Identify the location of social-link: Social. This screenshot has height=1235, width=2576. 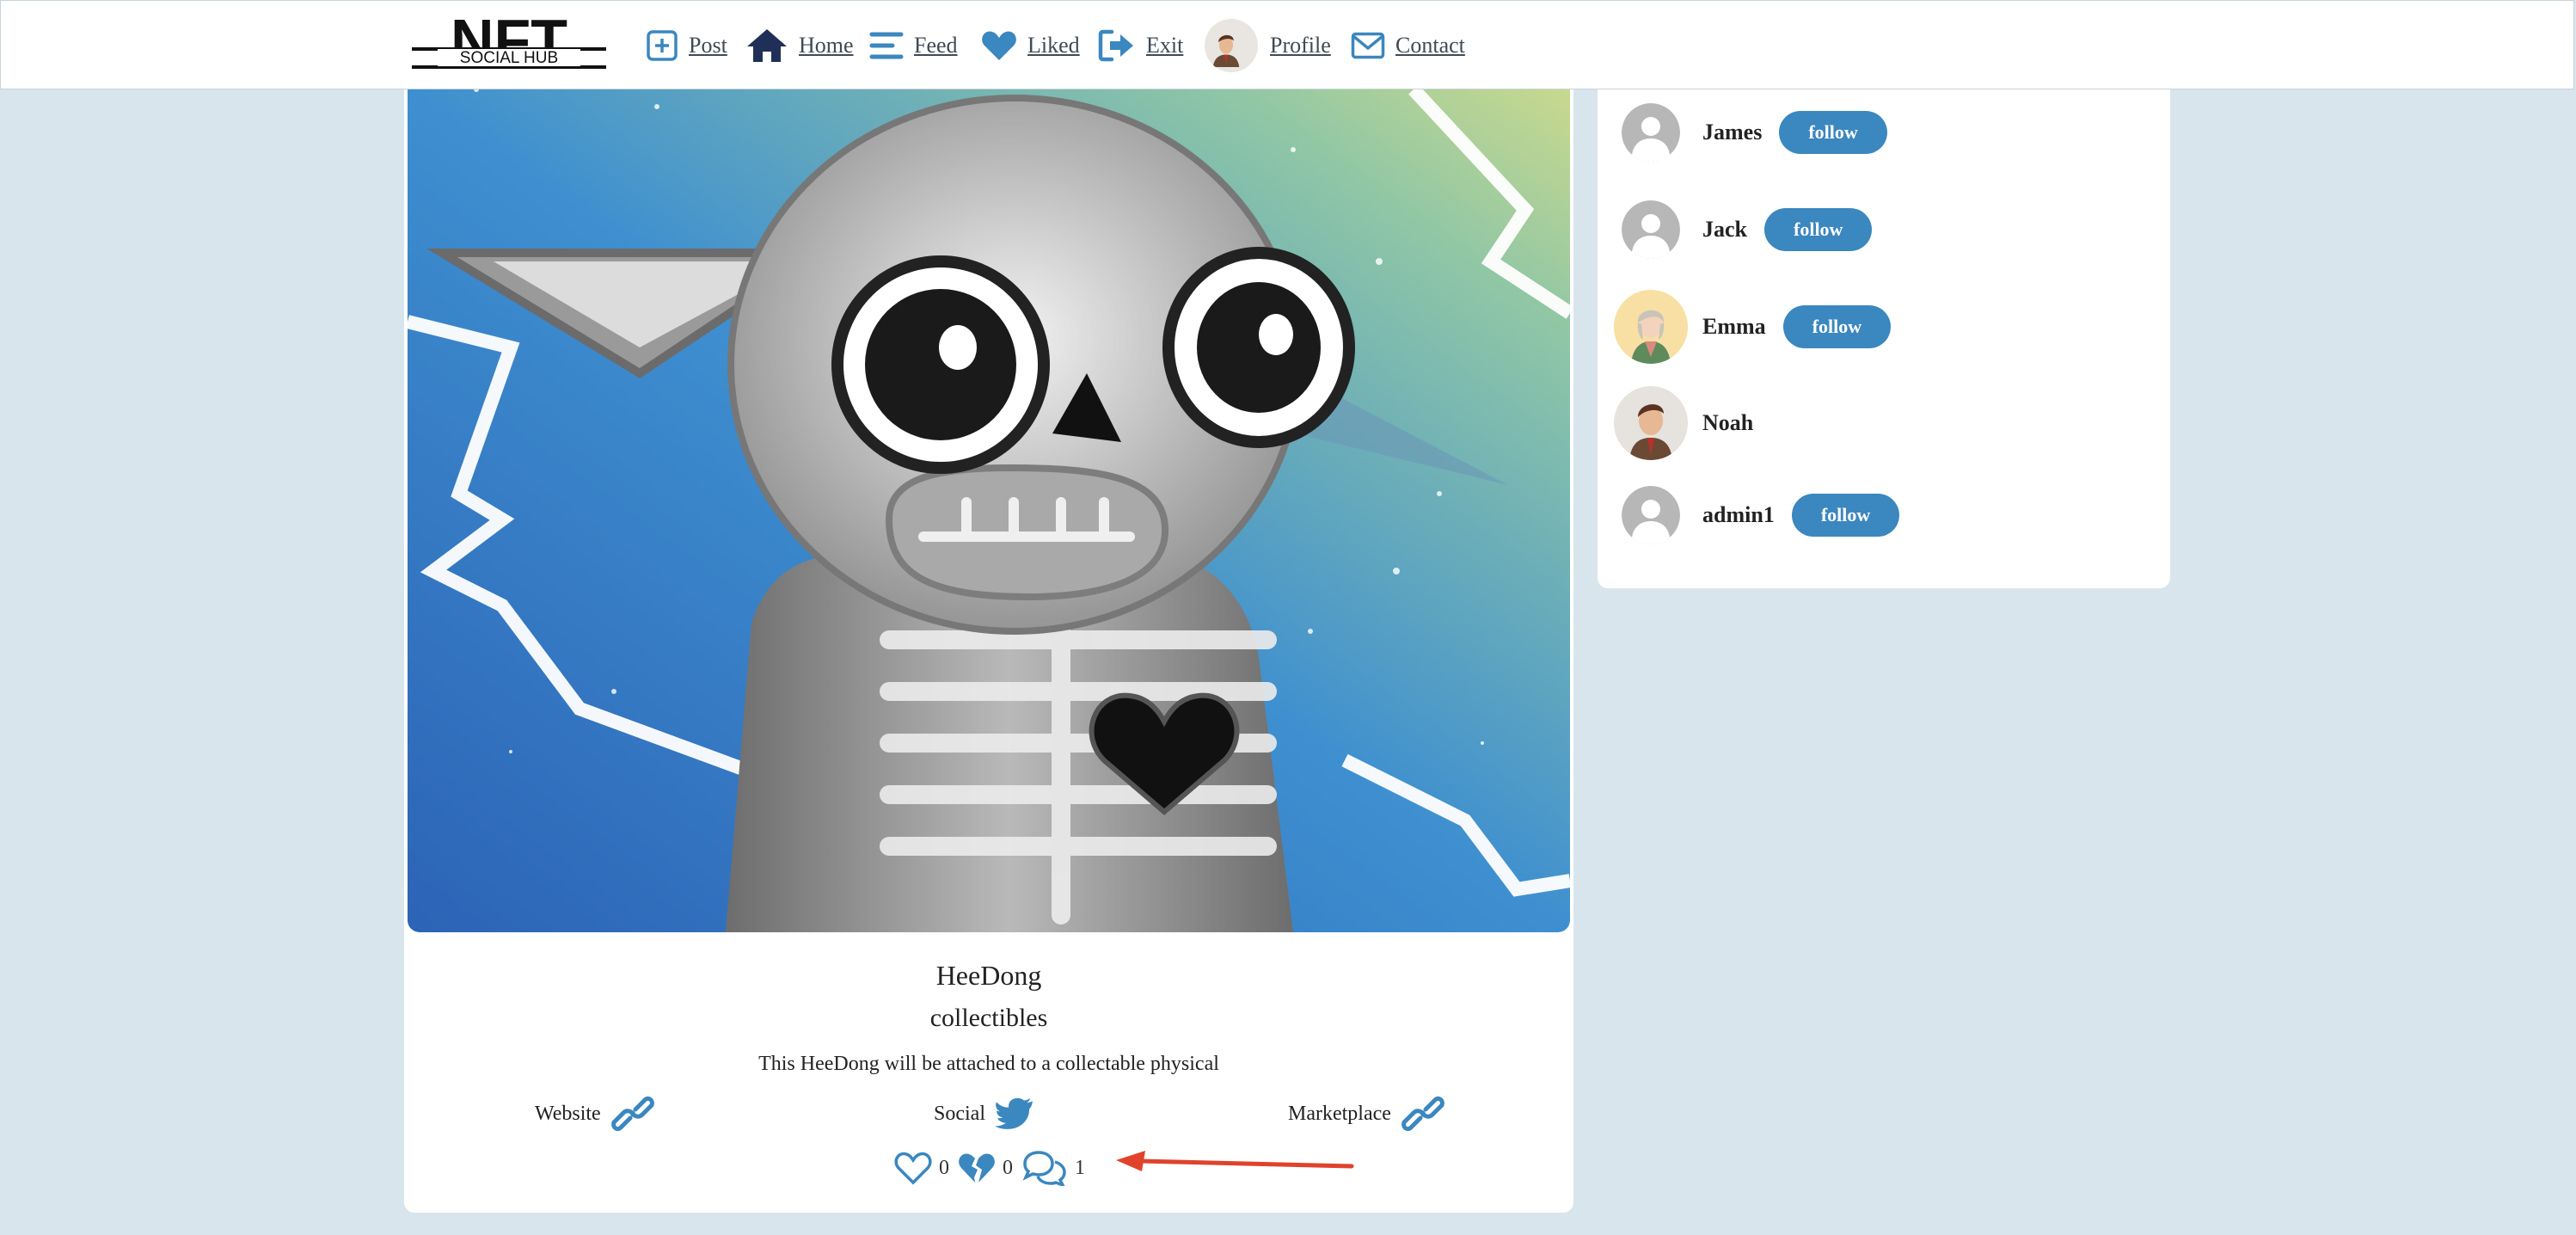
(983, 1113).